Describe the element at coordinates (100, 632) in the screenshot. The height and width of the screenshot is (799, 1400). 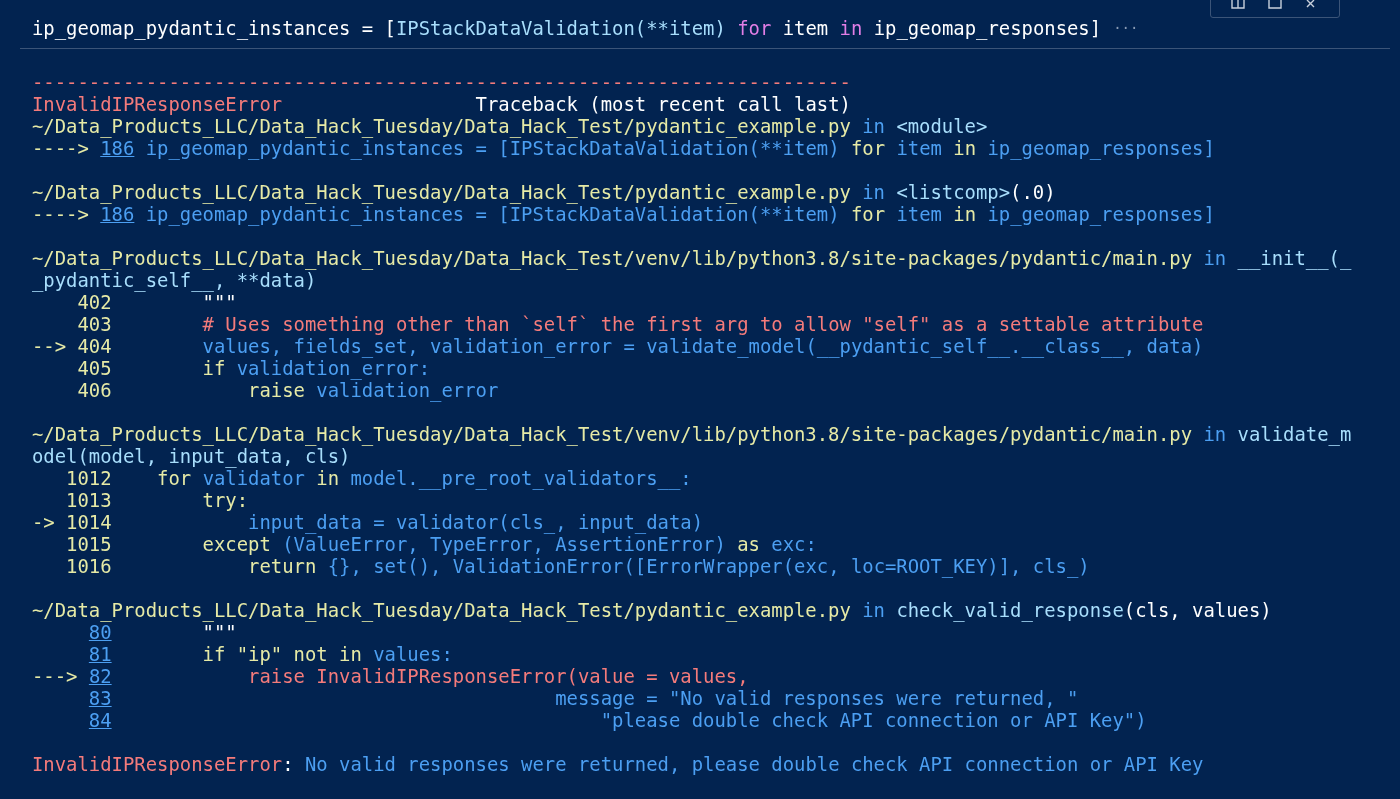
I see `line-number-link: 80` at that location.